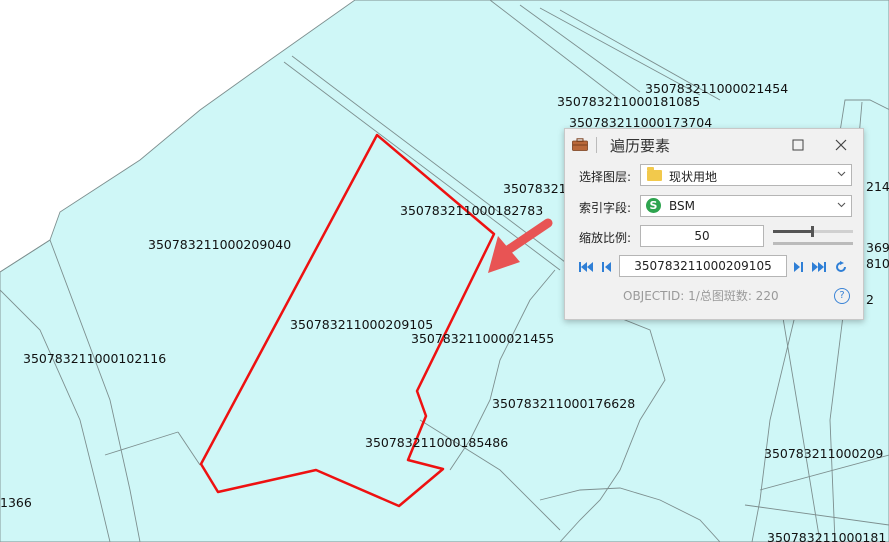 The width and height of the screenshot is (889, 542). I want to click on help-icon: ?, so click(842, 296).